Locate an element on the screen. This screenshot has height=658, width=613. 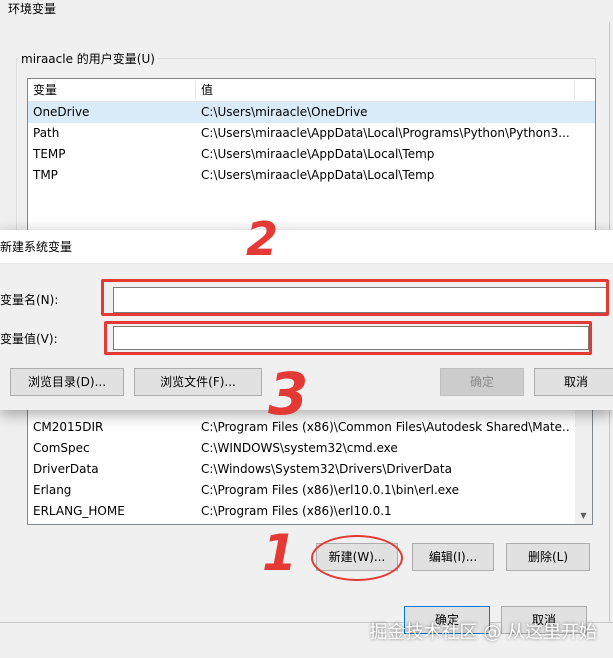
column-header-variable: 变量 is located at coordinates (110, 90).